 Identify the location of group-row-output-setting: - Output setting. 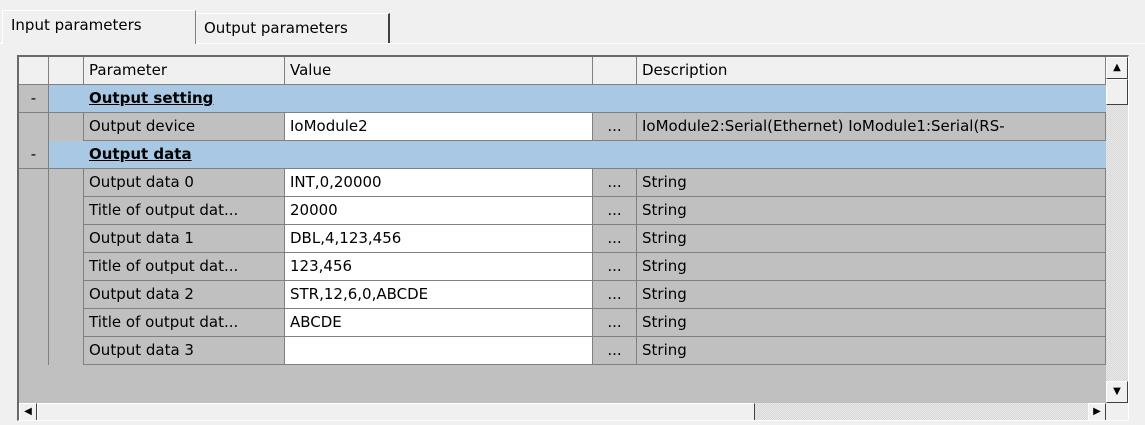
(562, 99).